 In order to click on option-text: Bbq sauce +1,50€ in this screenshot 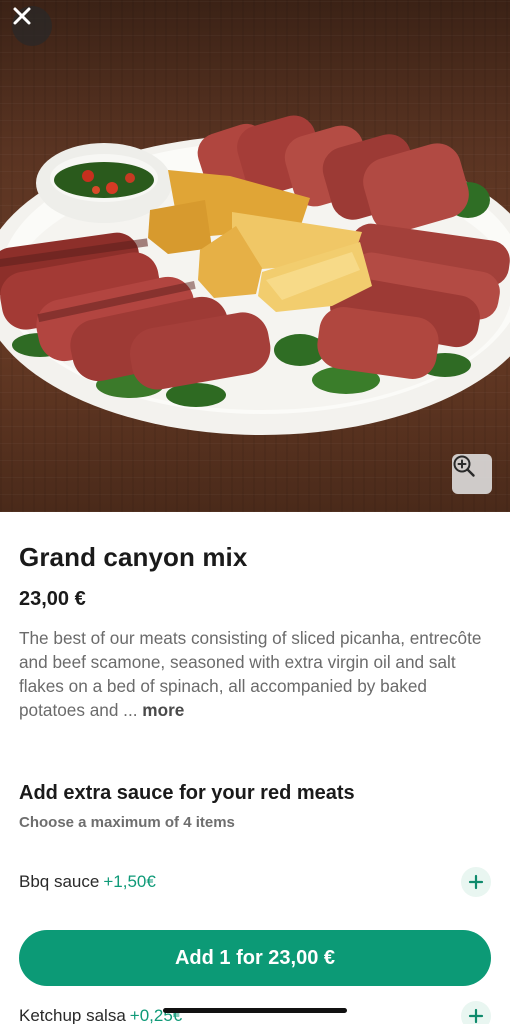, I will do `click(87, 882)`.